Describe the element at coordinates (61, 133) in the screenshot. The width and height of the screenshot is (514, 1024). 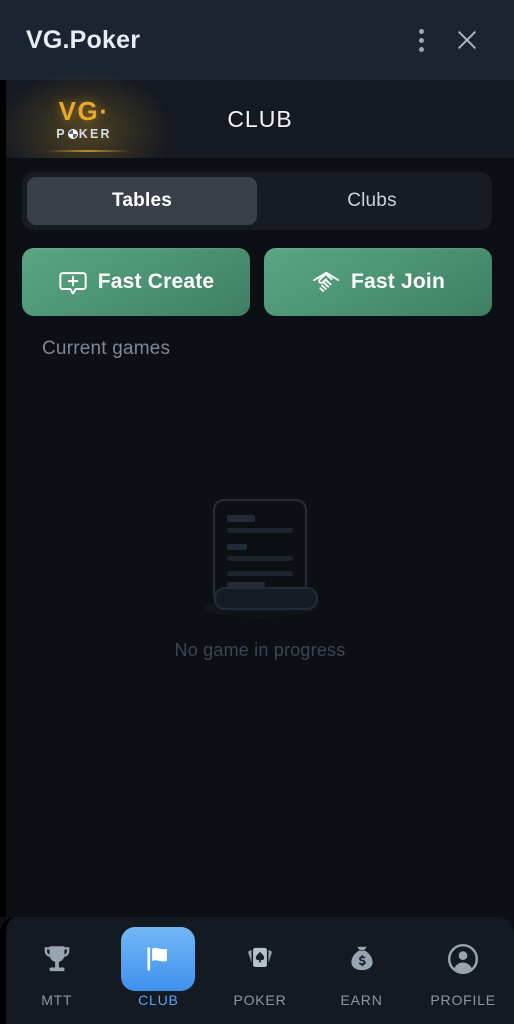
I see `logo-poker-left: P` at that location.